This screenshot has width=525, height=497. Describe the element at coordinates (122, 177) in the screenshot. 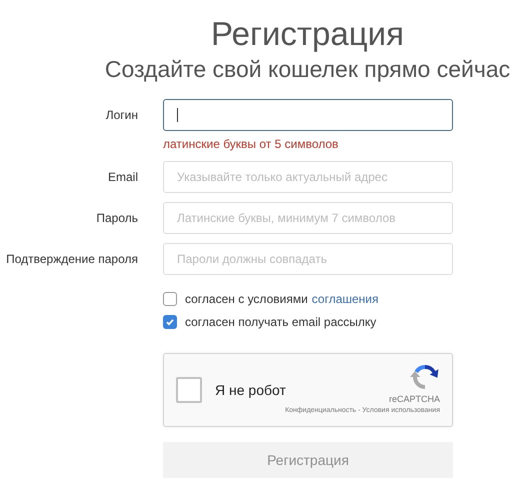

I see `field-label: Email` at that location.